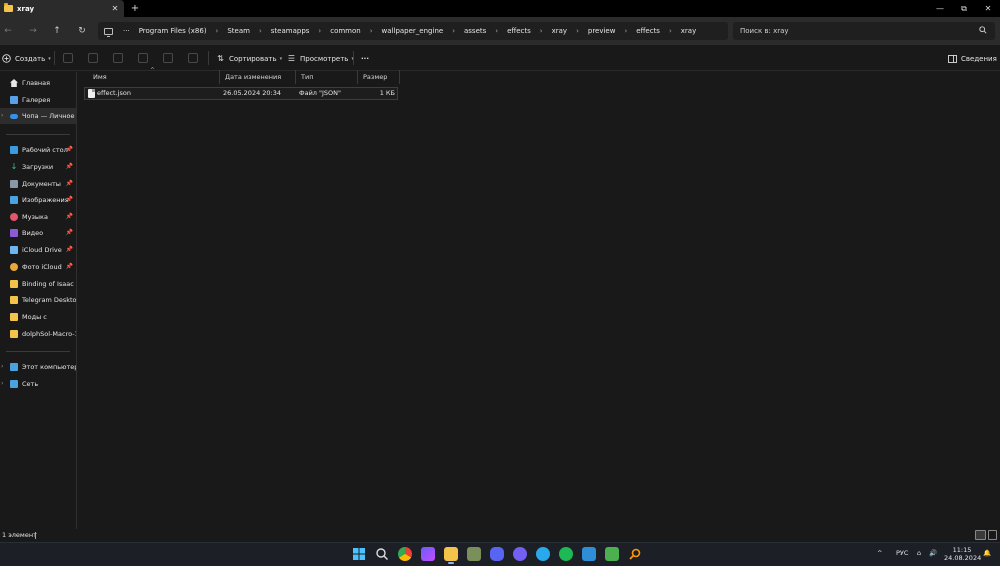  I want to click on sidebar-item-folder: Binding of Isaac Re, so click(38, 284).